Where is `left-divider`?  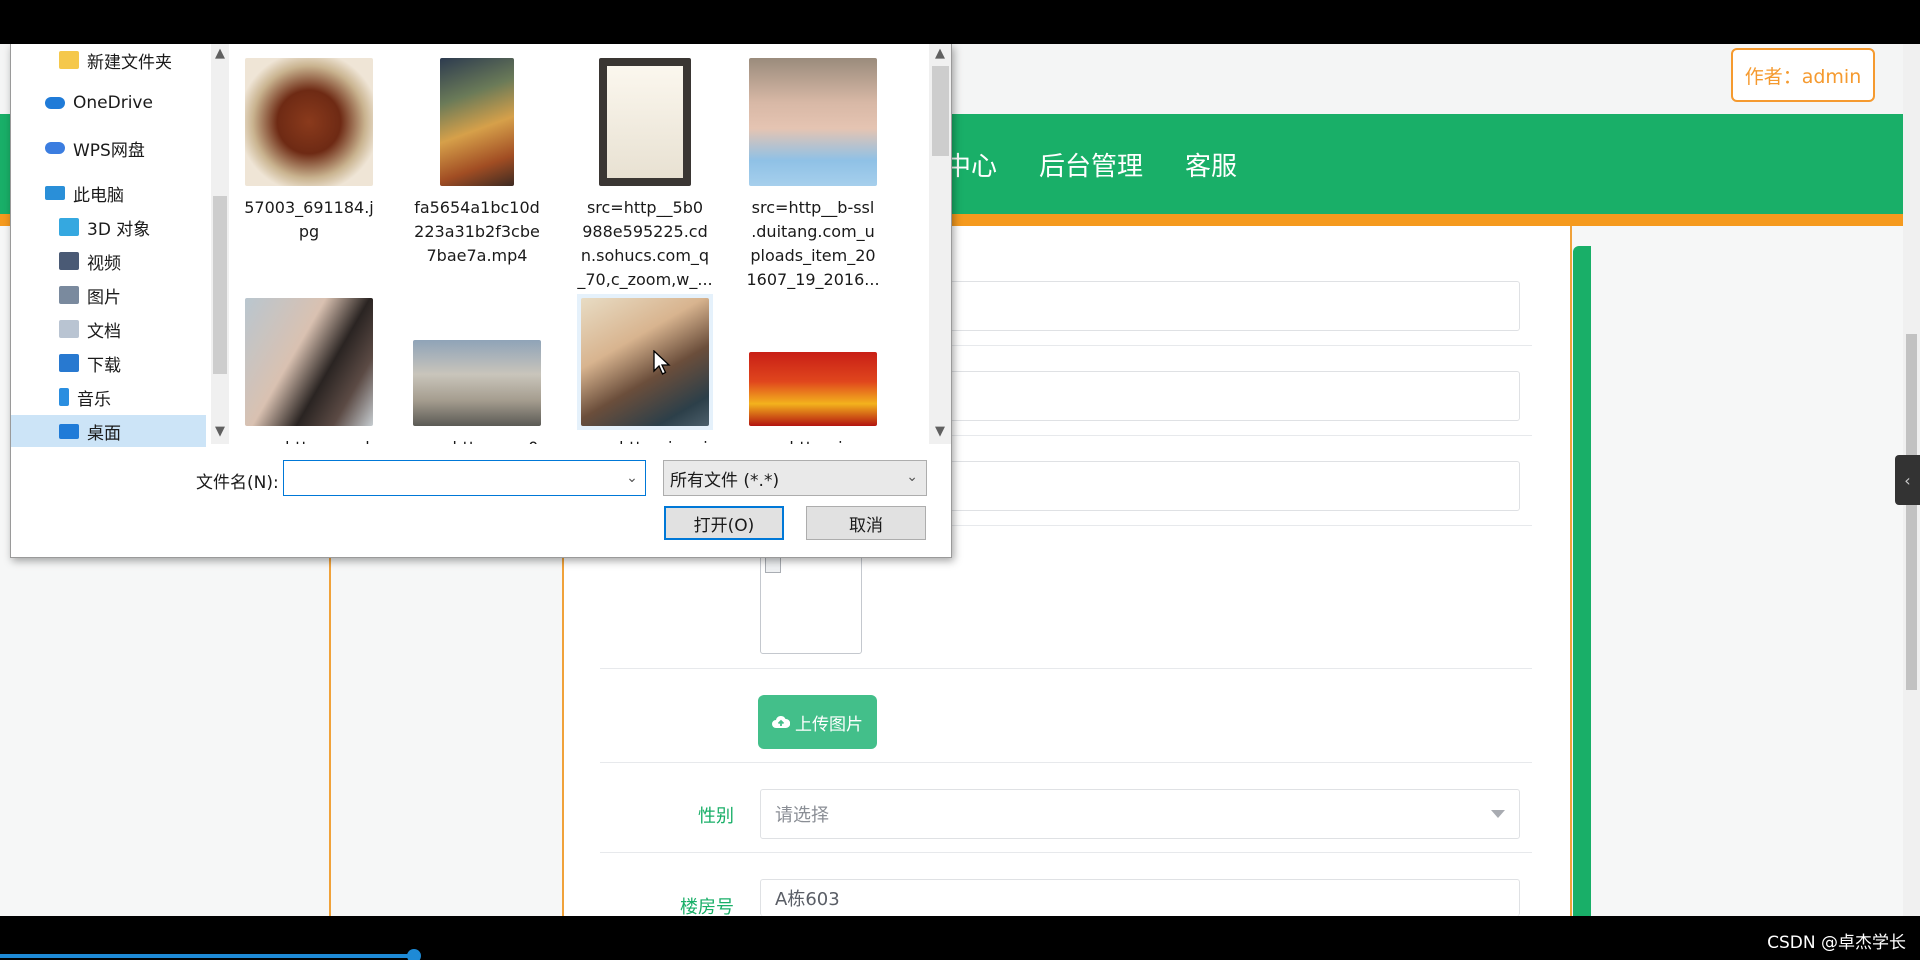 left-divider is located at coordinates (330, 736).